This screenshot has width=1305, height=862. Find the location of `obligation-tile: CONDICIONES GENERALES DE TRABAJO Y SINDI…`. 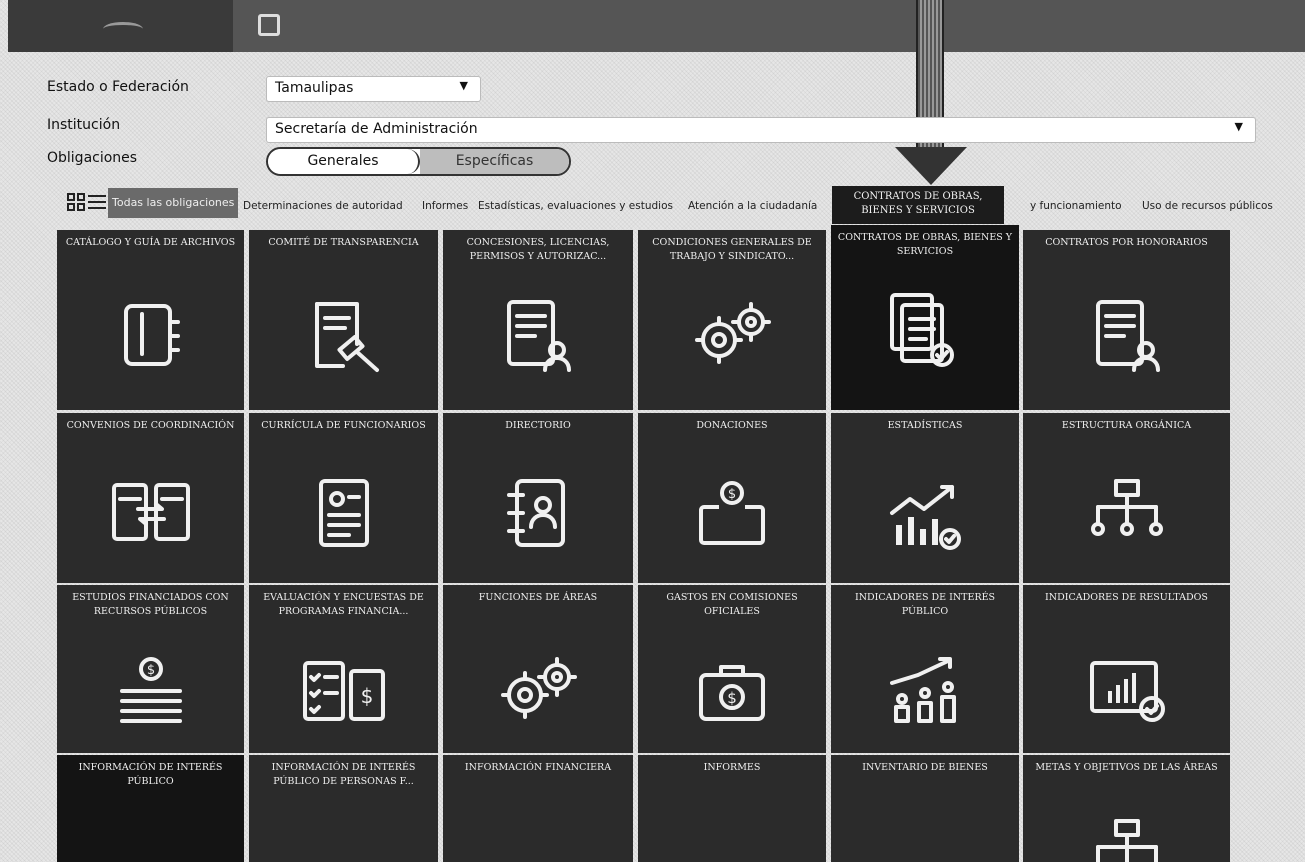

obligation-tile: CONDICIONES GENERALES DE TRABAJO Y SINDI… is located at coordinates (732, 320).